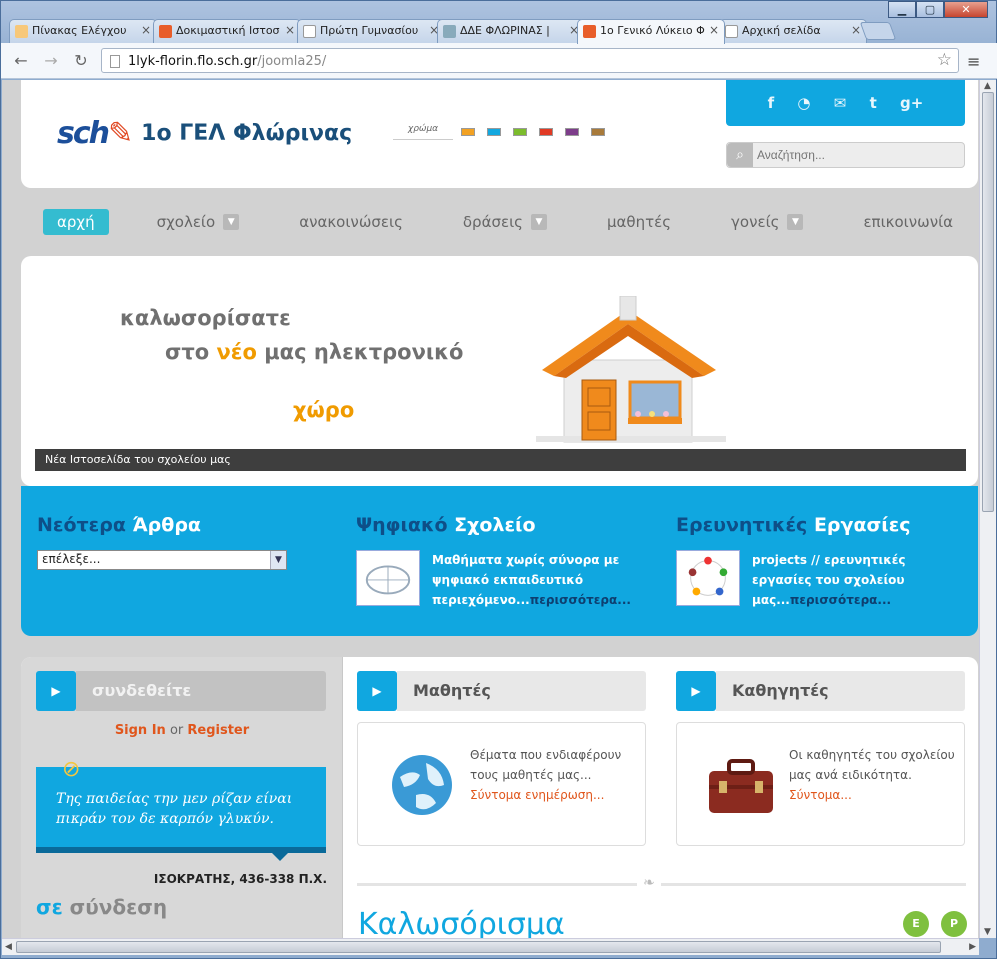  What do you see at coordinates (878, 31) in the screenshot?
I see `new-tab-button` at bounding box center [878, 31].